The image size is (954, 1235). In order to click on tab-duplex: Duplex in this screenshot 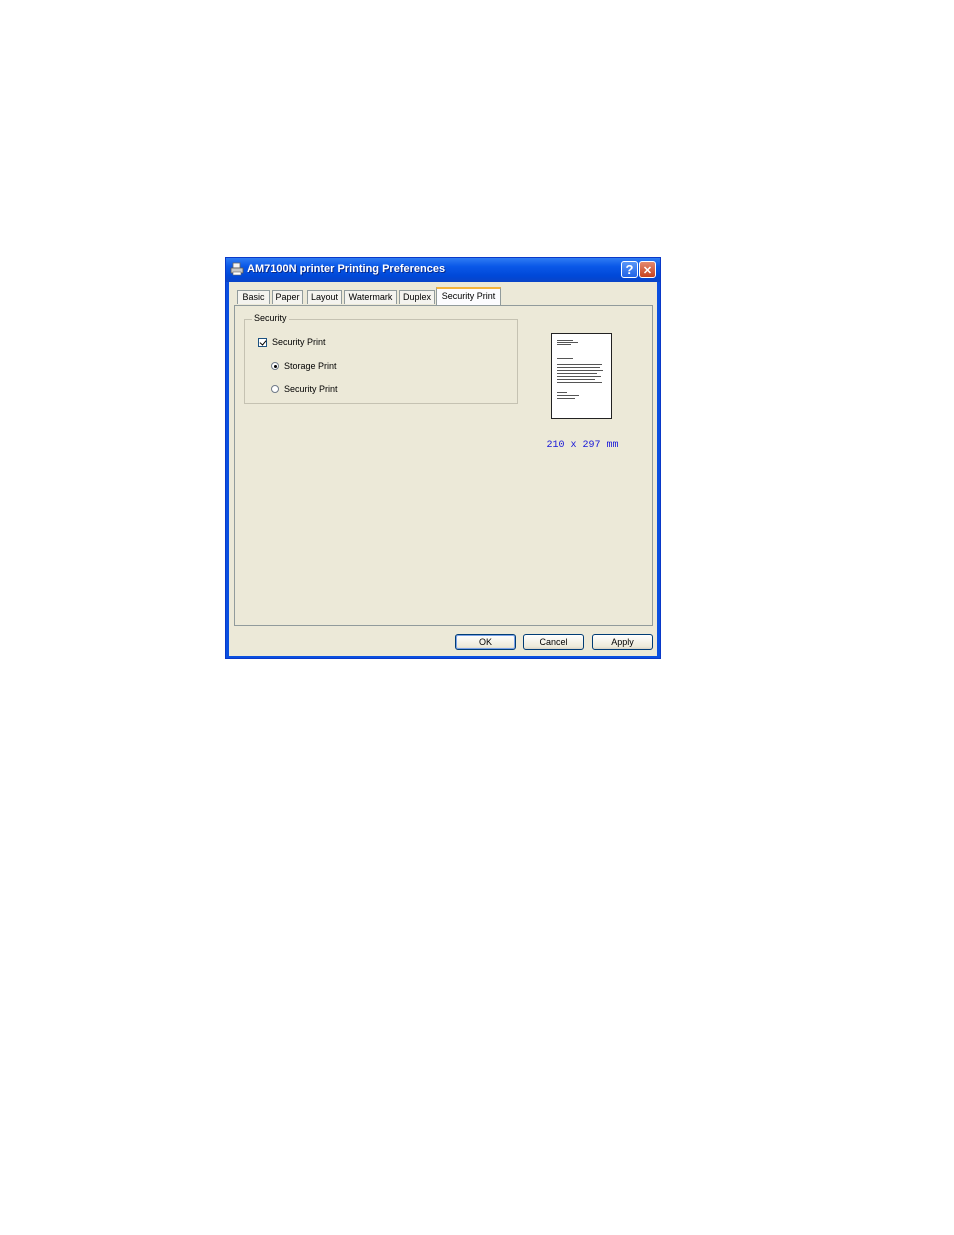, I will do `click(417, 297)`.